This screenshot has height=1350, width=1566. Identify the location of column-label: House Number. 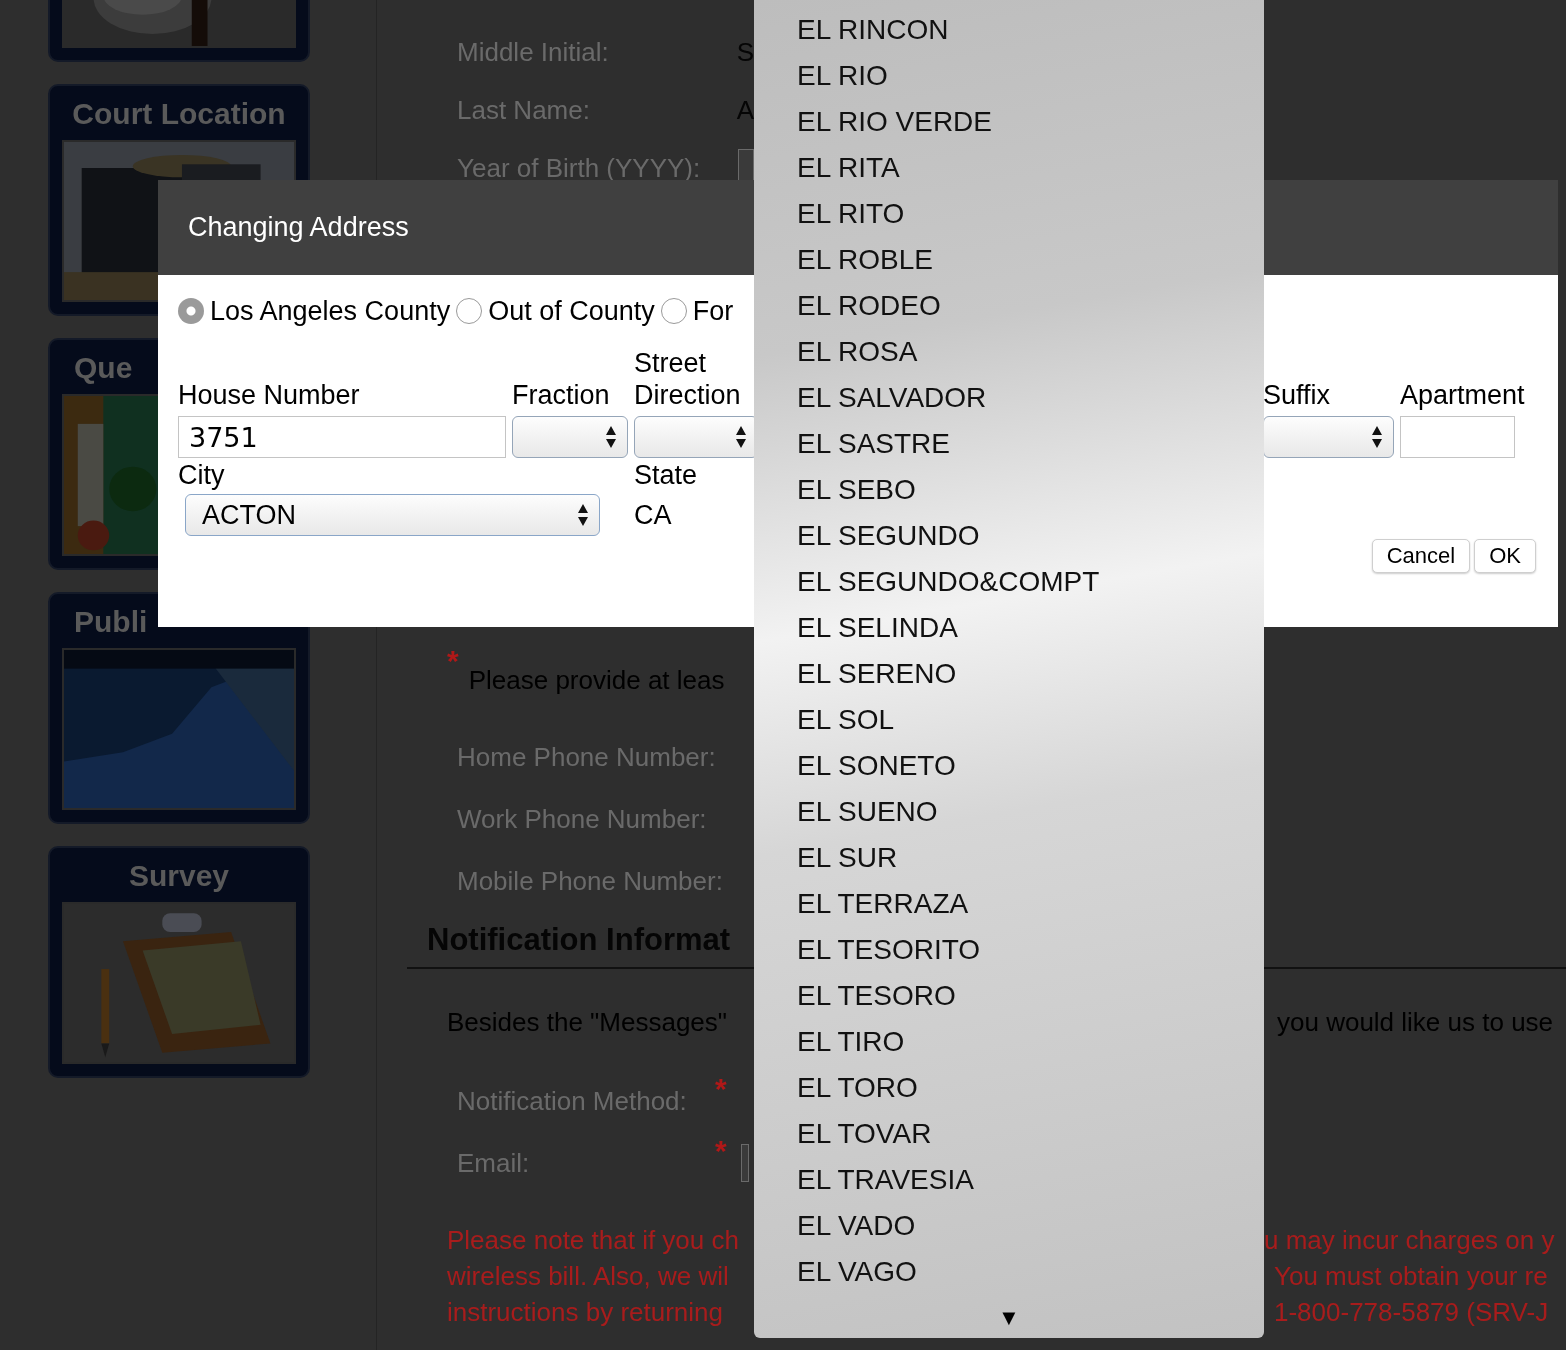
(269, 395).